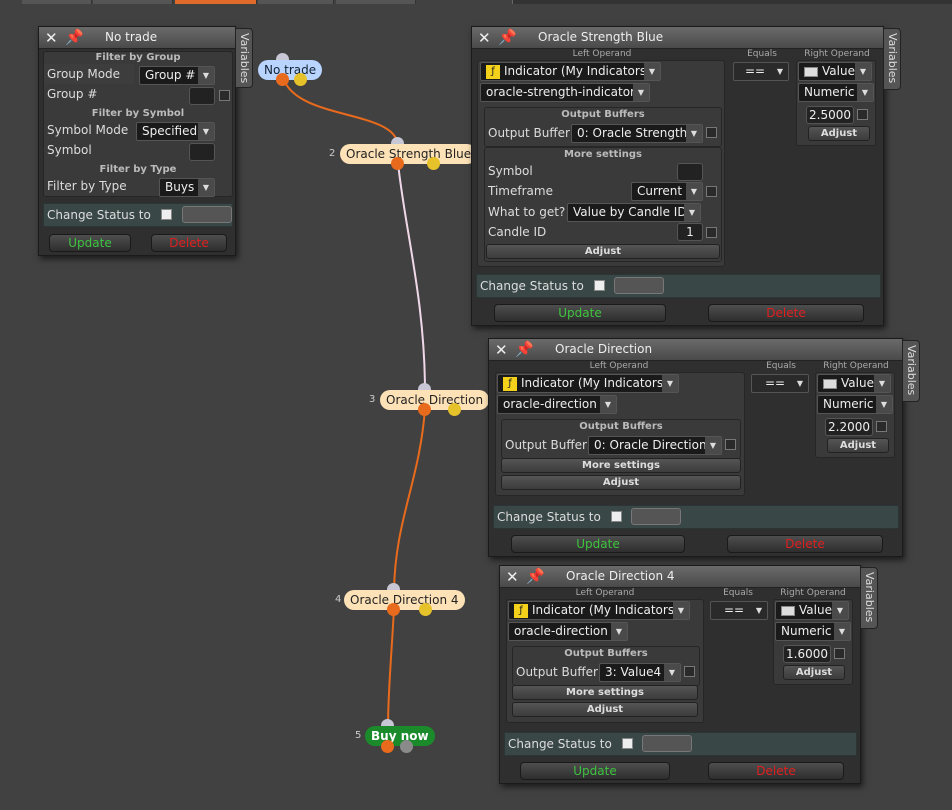 The height and width of the screenshot is (810, 952). Describe the element at coordinates (202, 96) in the screenshot. I see `group-number-input` at that location.